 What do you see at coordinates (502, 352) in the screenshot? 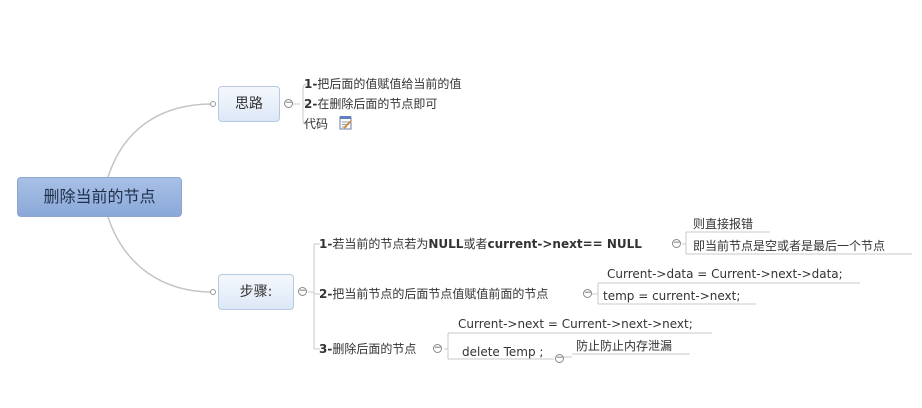
I see `step-3-child-2: delete Temp ;` at bounding box center [502, 352].